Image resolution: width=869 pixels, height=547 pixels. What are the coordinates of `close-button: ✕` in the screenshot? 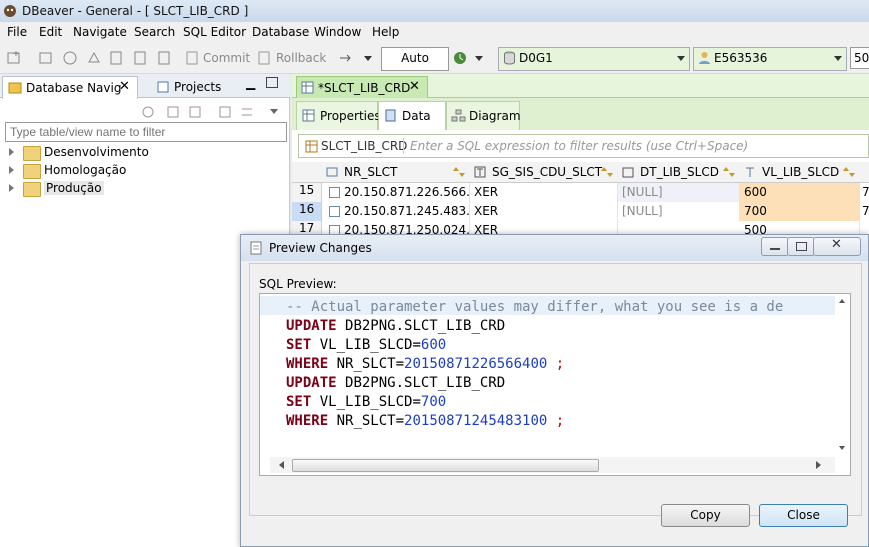 It's located at (837, 246).